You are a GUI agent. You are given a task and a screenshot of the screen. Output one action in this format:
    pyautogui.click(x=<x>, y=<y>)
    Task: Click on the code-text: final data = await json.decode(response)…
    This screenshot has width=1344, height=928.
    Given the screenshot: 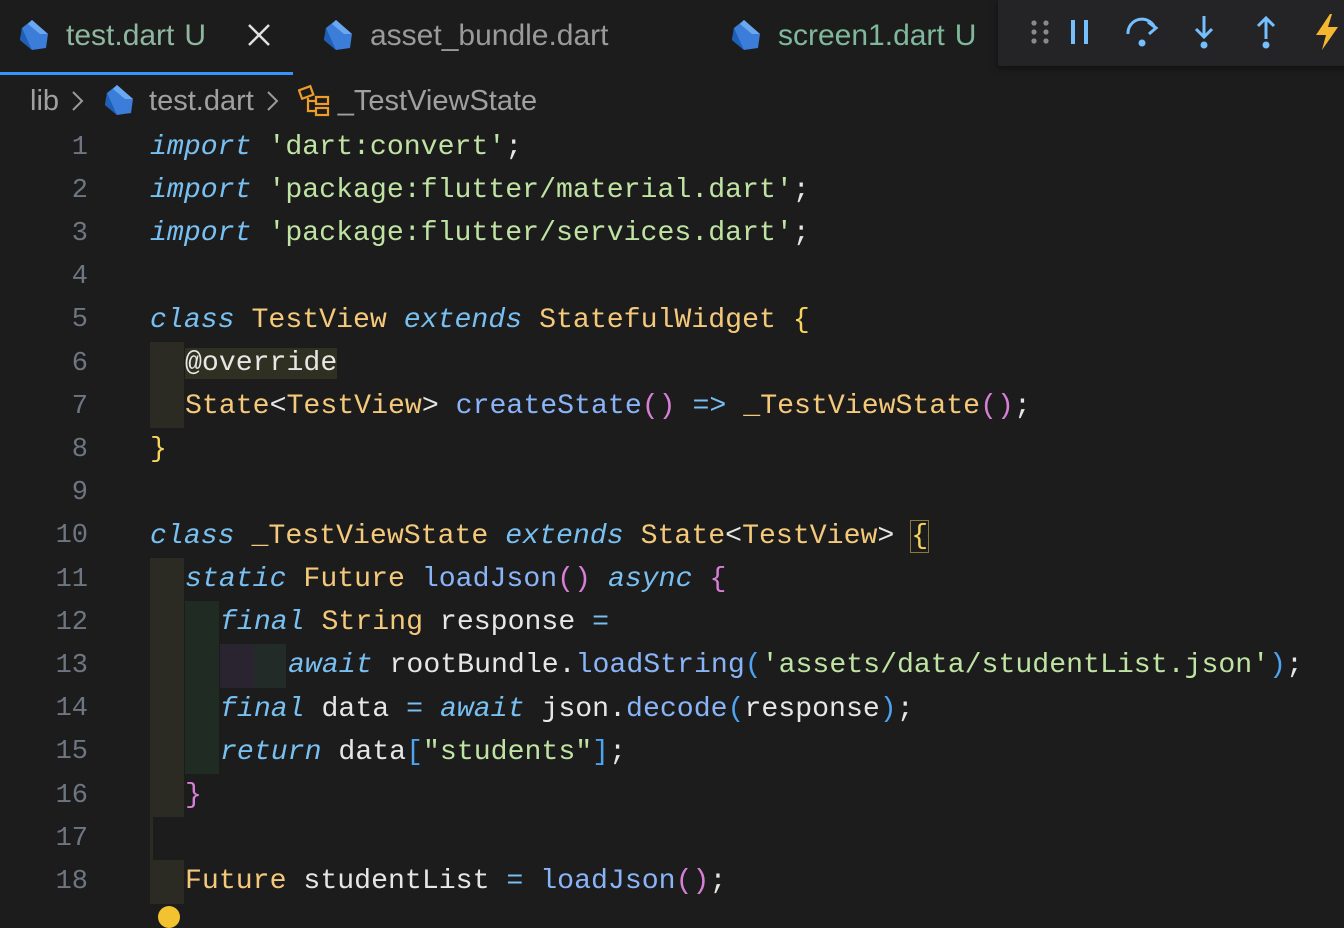 What is the action you would take?
    pyautogui.click(x=567, y=709)
    